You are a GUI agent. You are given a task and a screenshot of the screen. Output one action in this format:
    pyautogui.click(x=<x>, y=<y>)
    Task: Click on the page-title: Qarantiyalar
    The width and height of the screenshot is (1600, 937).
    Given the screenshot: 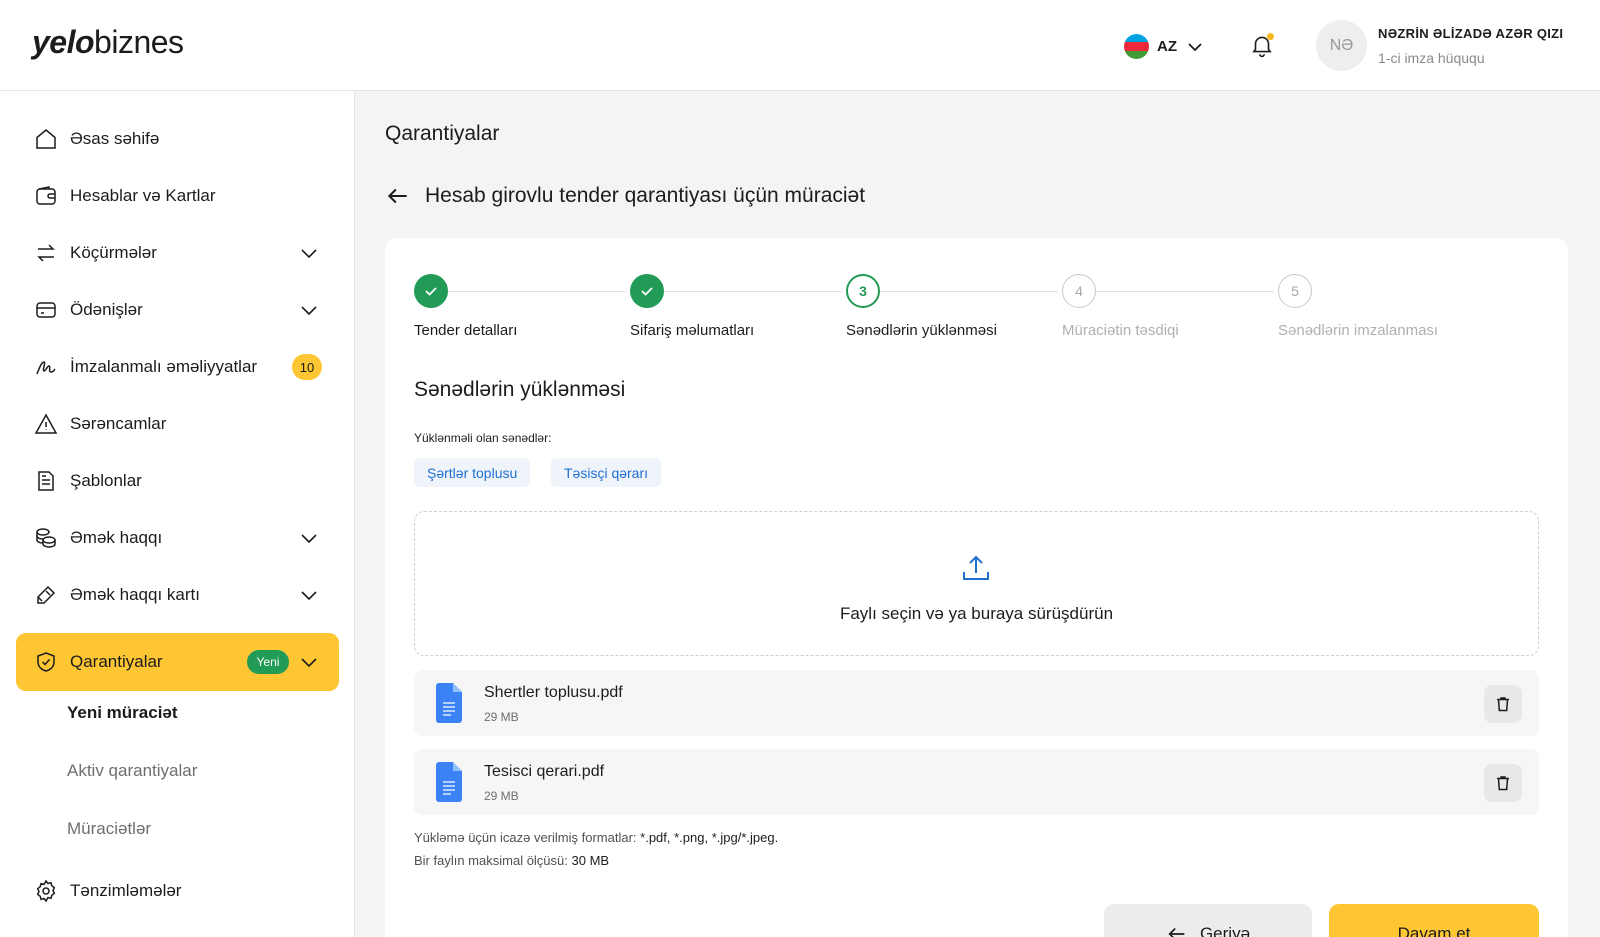 What is the action you would take?
    pyautogui.click(x=442, y=133)
    